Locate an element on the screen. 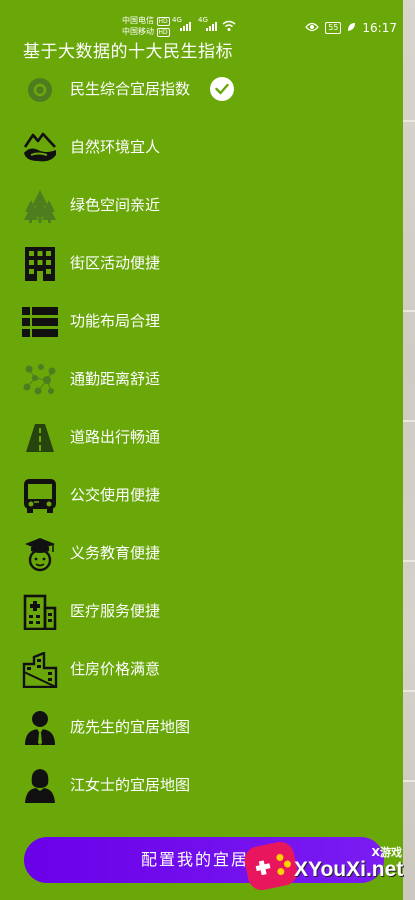 This screenshot has width=415, height=900. menu-item-livability-index: 民生综合宜居指数 is located at coordinates (201, 89).